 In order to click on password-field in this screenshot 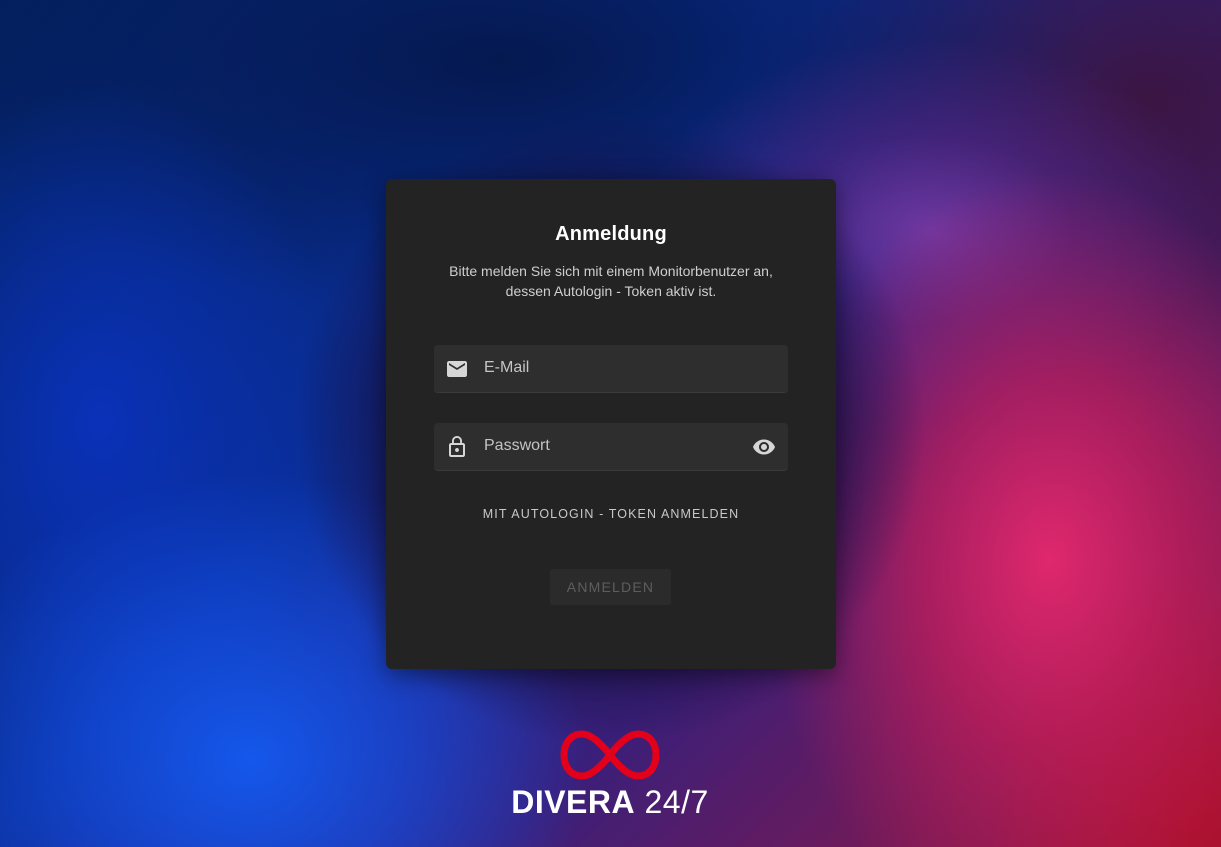, I will do `click(611, 447)`.